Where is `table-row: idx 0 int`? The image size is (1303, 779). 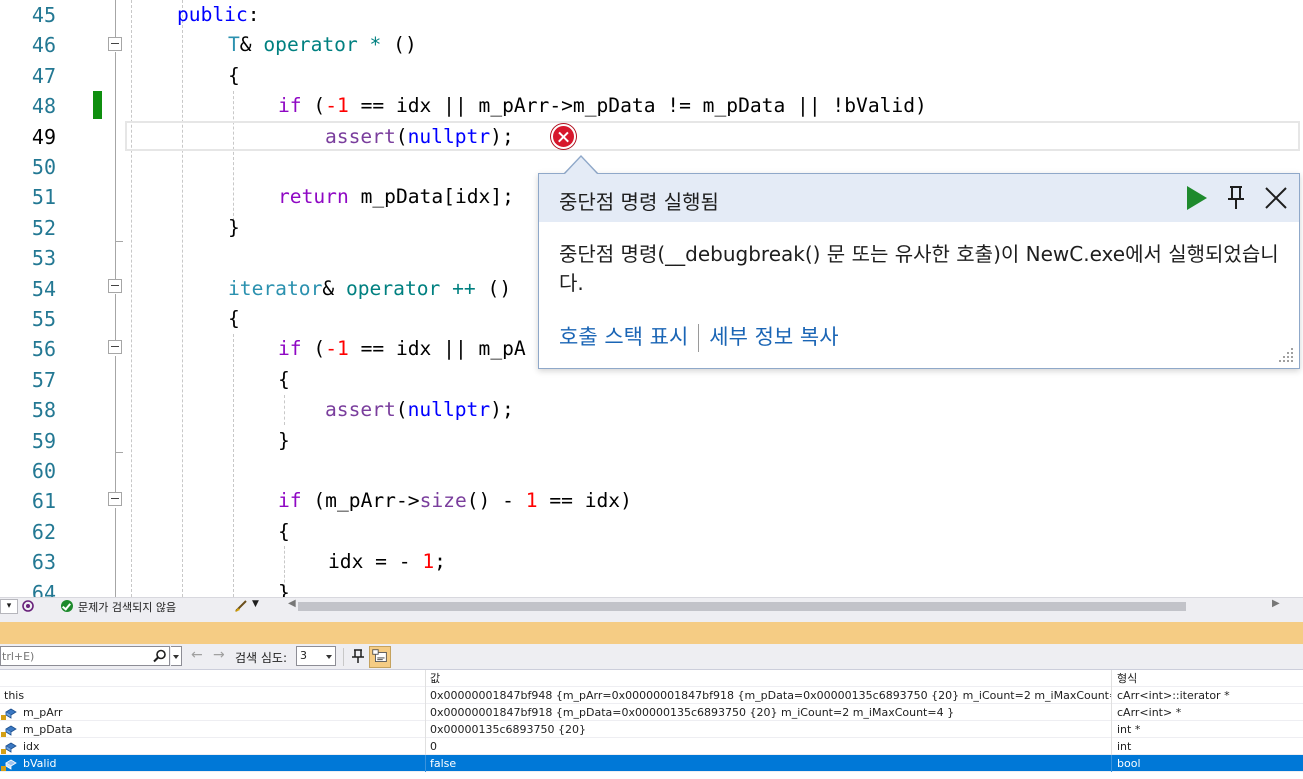
table-row: idx 0 int is located at coordinates (651, 746).